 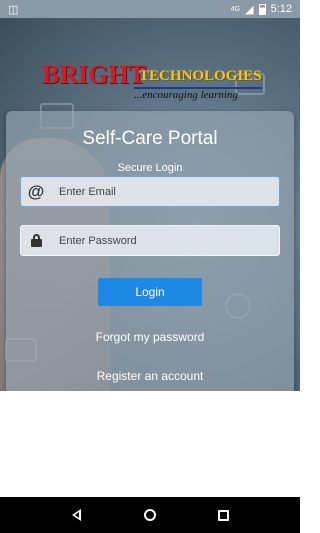 I want to click on password-field, so click(x=150, y=240).